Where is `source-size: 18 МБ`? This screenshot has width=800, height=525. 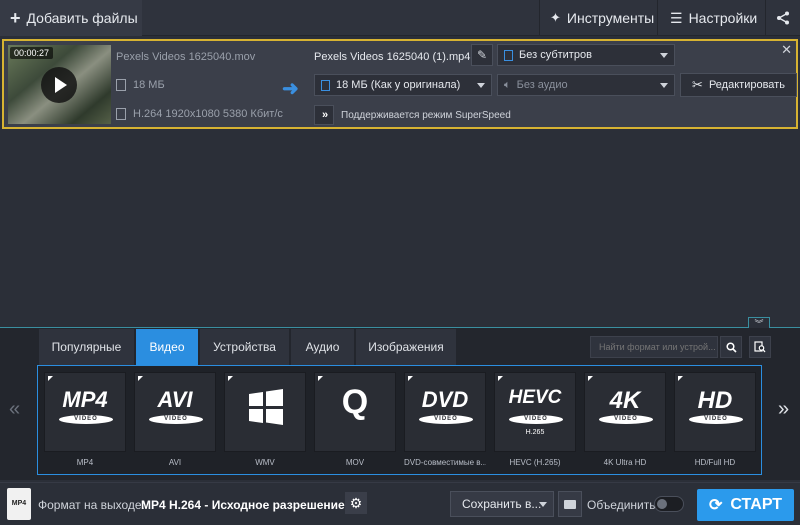
source-size: 18 МБ is located at coordinates (140, 85).